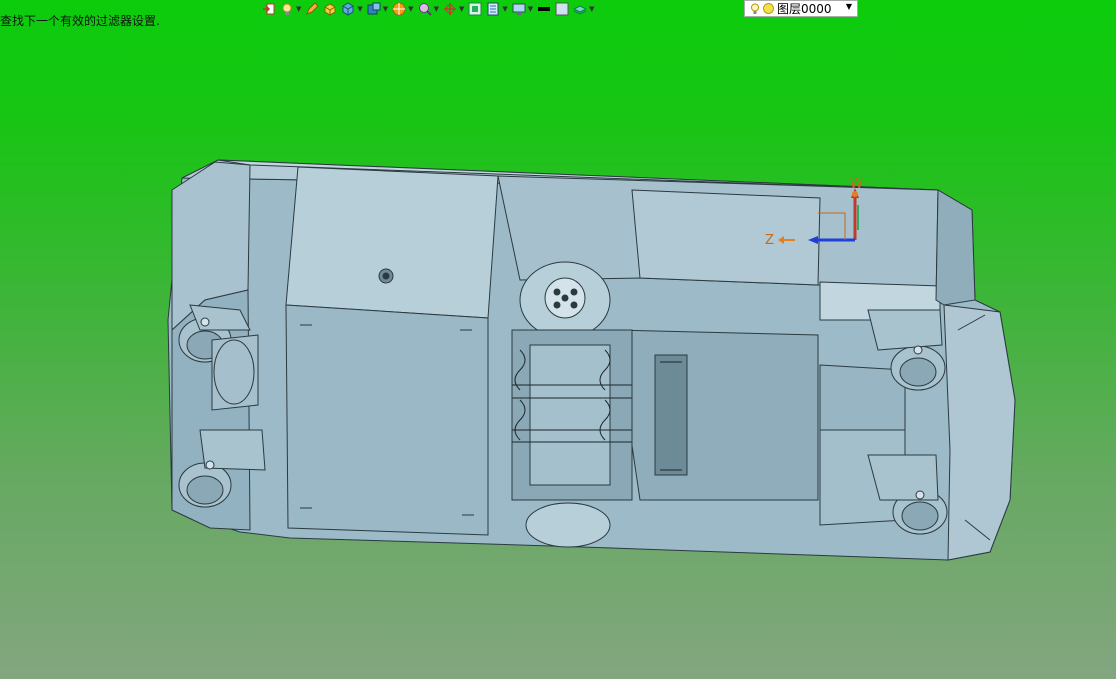  I want to click on axis-label-z: Z, so click(769, 240).